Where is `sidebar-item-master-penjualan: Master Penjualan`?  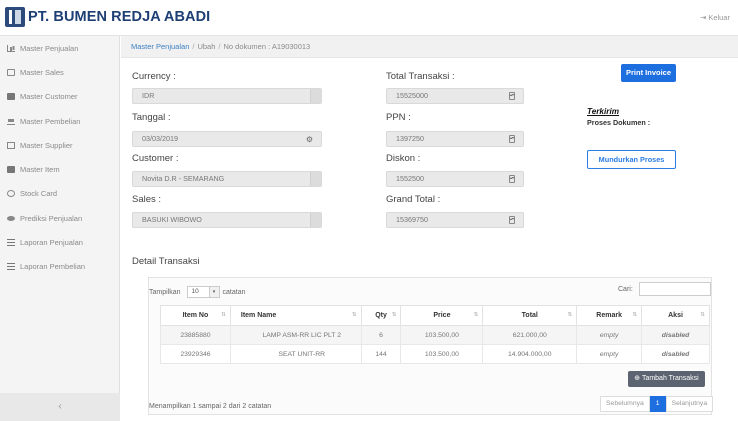
sidebar-item-master-penjualan: Master Penjualan is located at coordinates (59, 48).